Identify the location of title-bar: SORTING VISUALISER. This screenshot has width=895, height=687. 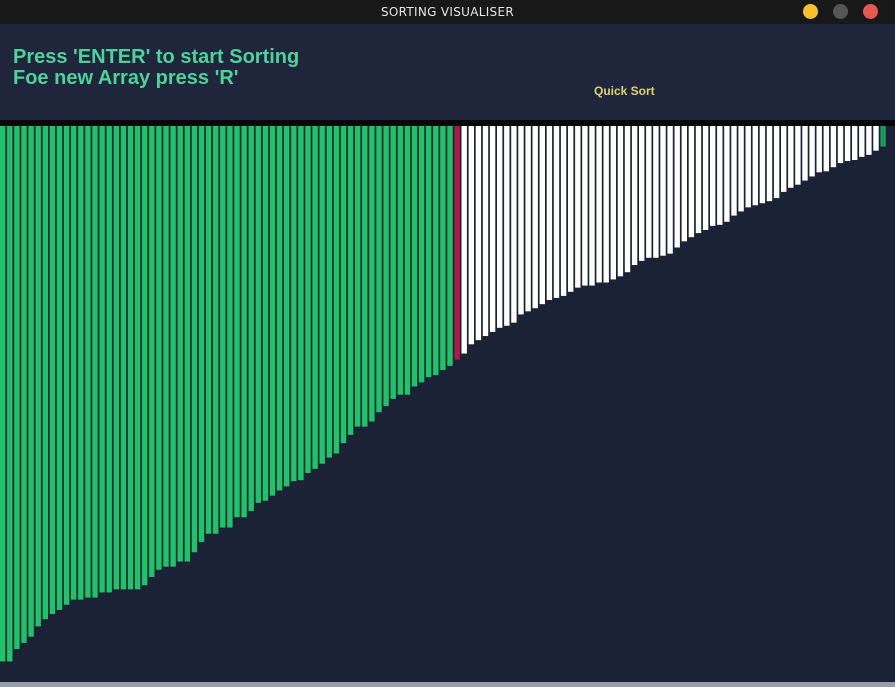
(447, 12).